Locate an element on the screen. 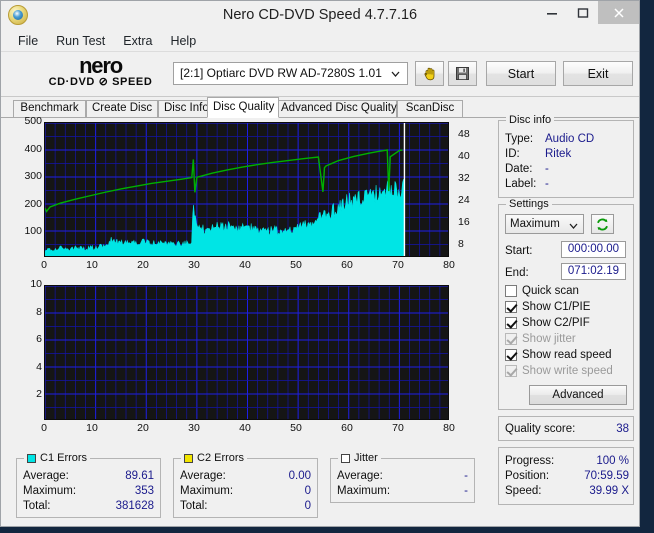 This screenshot has height=533, width=654. menu-run-test: Run Test is located at coordinates (80, 41).